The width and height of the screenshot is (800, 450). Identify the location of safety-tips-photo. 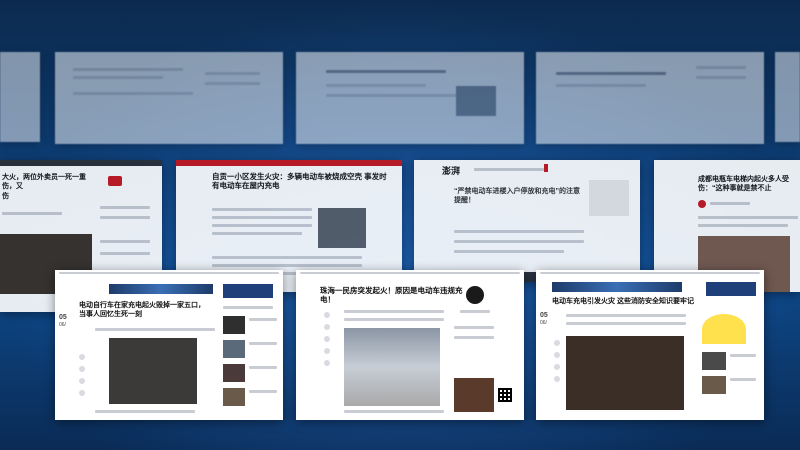
(625, 373).